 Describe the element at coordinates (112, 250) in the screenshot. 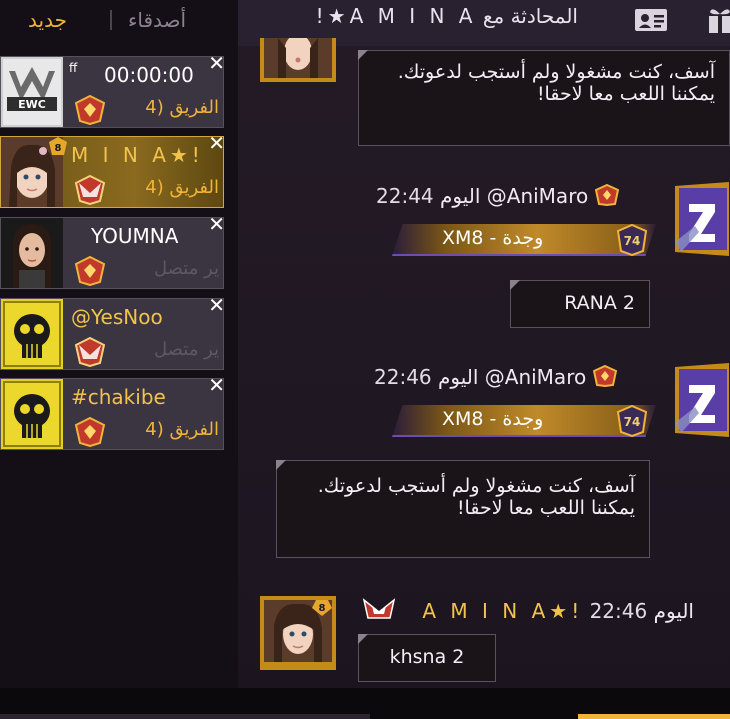

I see `friend-row: YOUMNA ير متصل ✕` at that location.